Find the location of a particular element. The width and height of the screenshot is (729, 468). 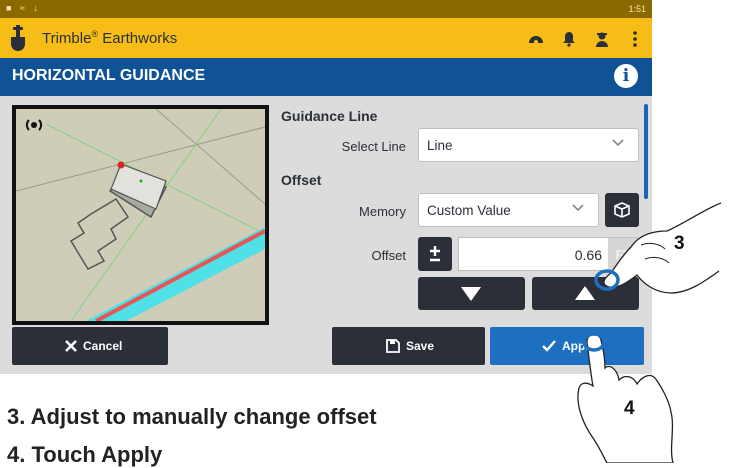

tap-hand-4-icon is located at coordinates (625, 397).